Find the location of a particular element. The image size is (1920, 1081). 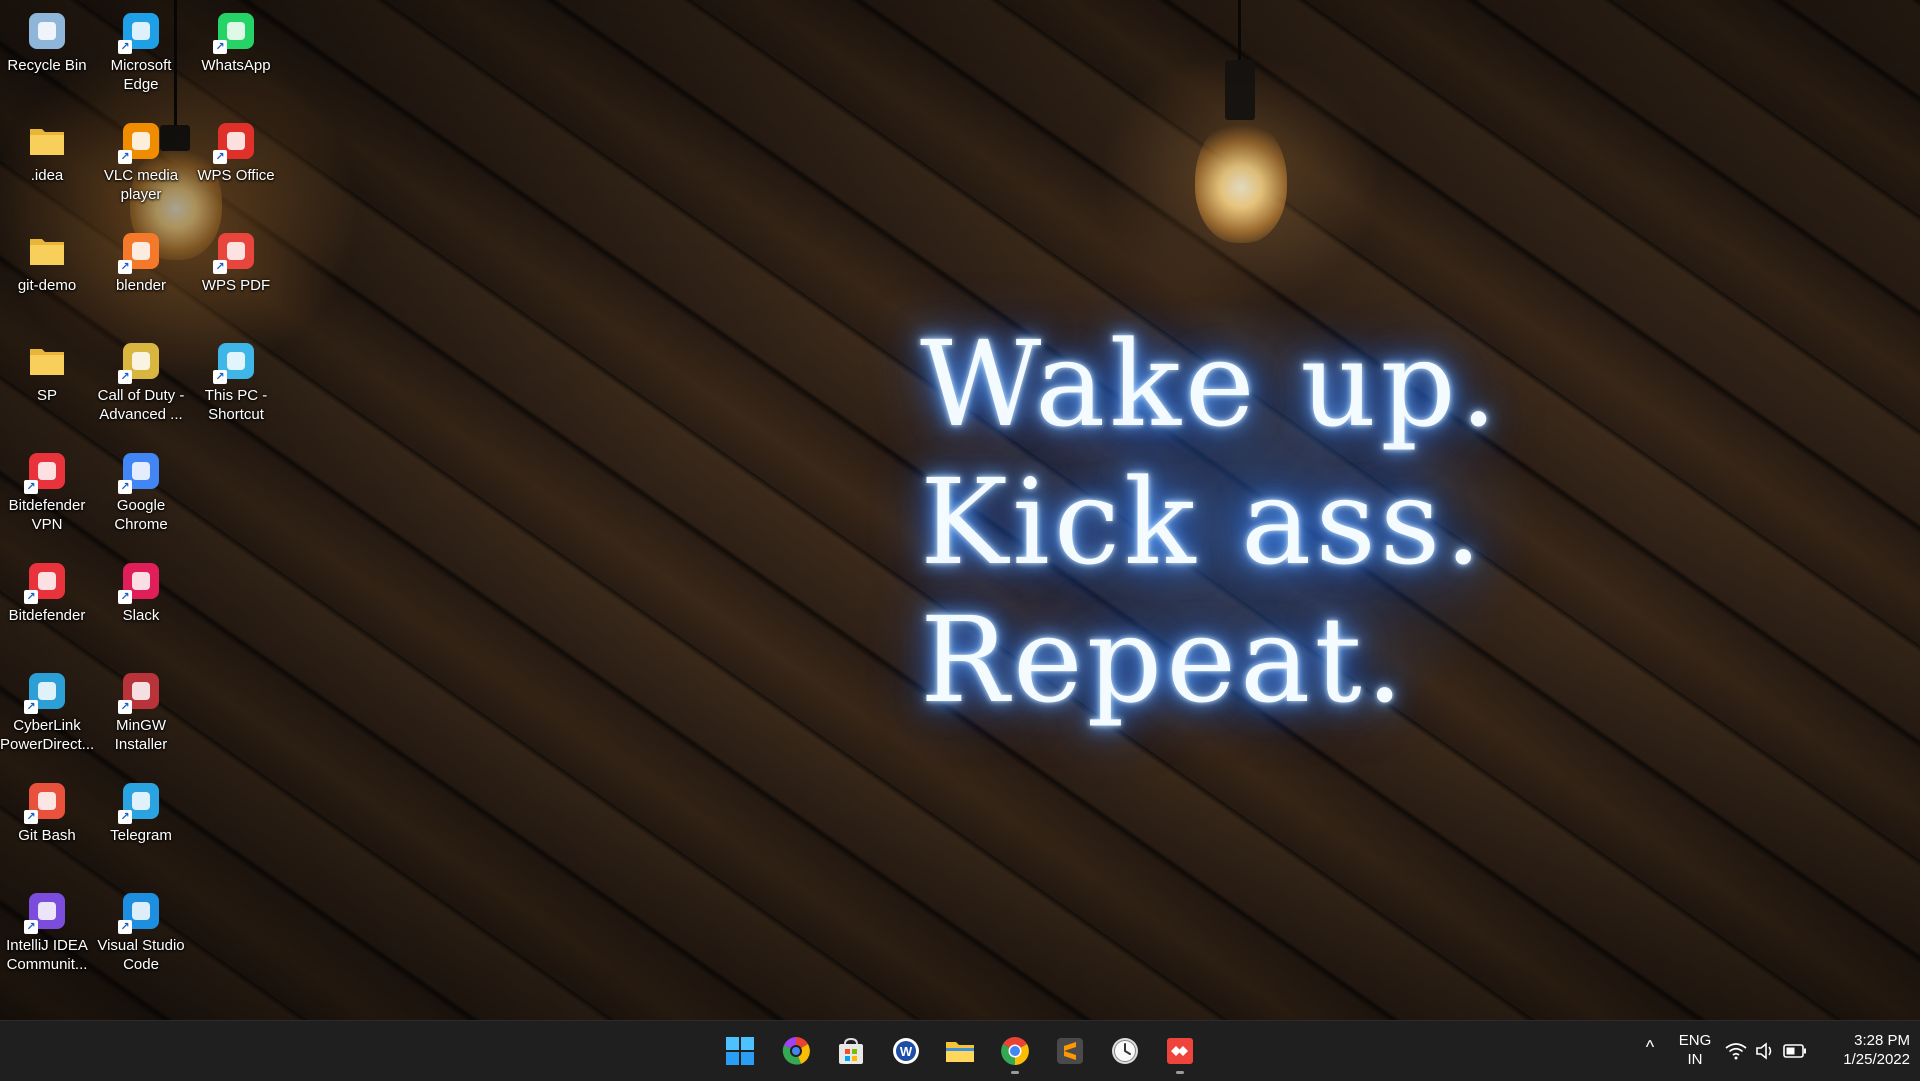

desktop-icon: ↗ This PC - Shortcut is located at coordinates (236, 385).